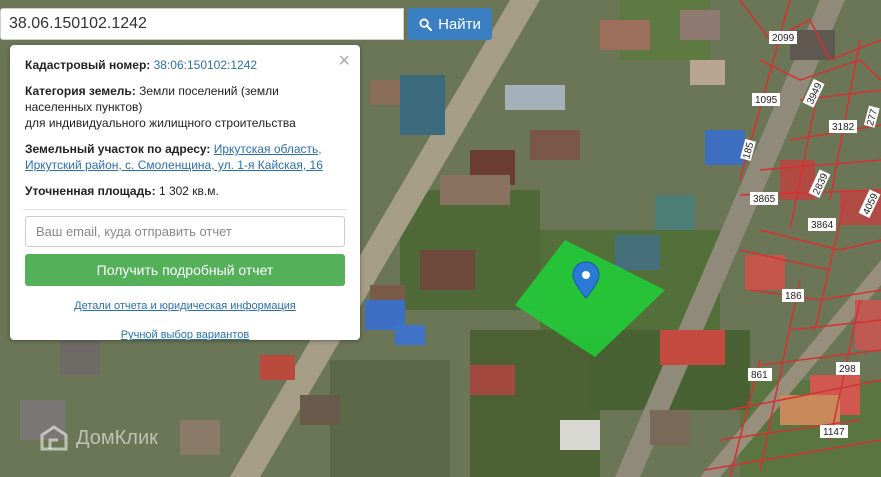  I want to click on land-category-label: Категория земель:, so click(80, 91).